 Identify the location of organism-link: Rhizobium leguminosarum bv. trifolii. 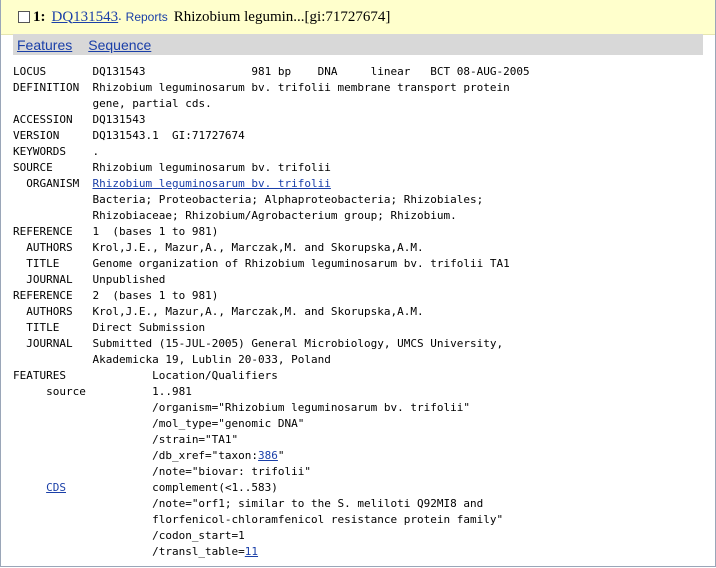
(211, 183).